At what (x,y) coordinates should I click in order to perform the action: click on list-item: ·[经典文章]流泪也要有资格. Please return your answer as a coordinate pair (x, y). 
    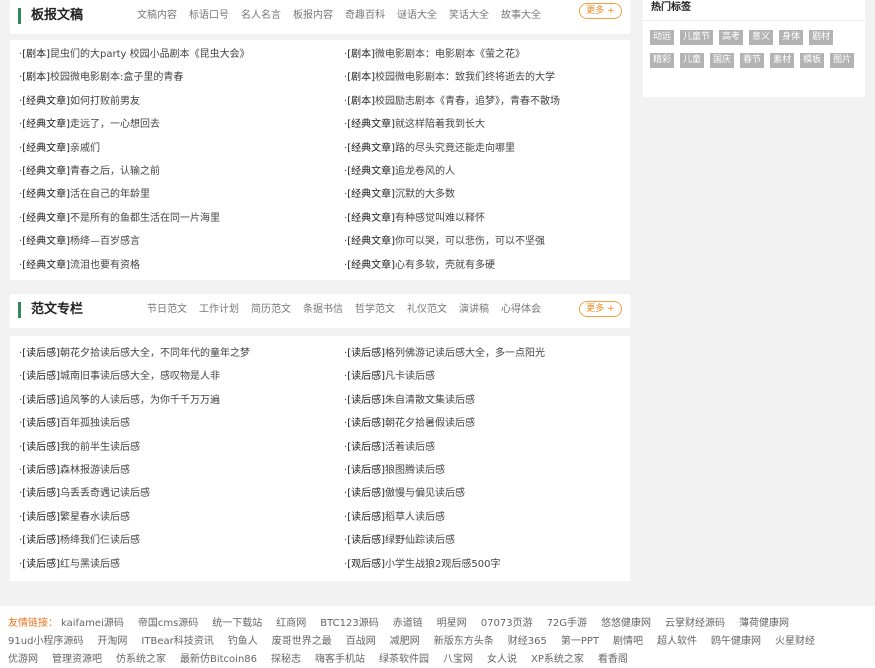
    Looking at the image, I should click on (169, 265).